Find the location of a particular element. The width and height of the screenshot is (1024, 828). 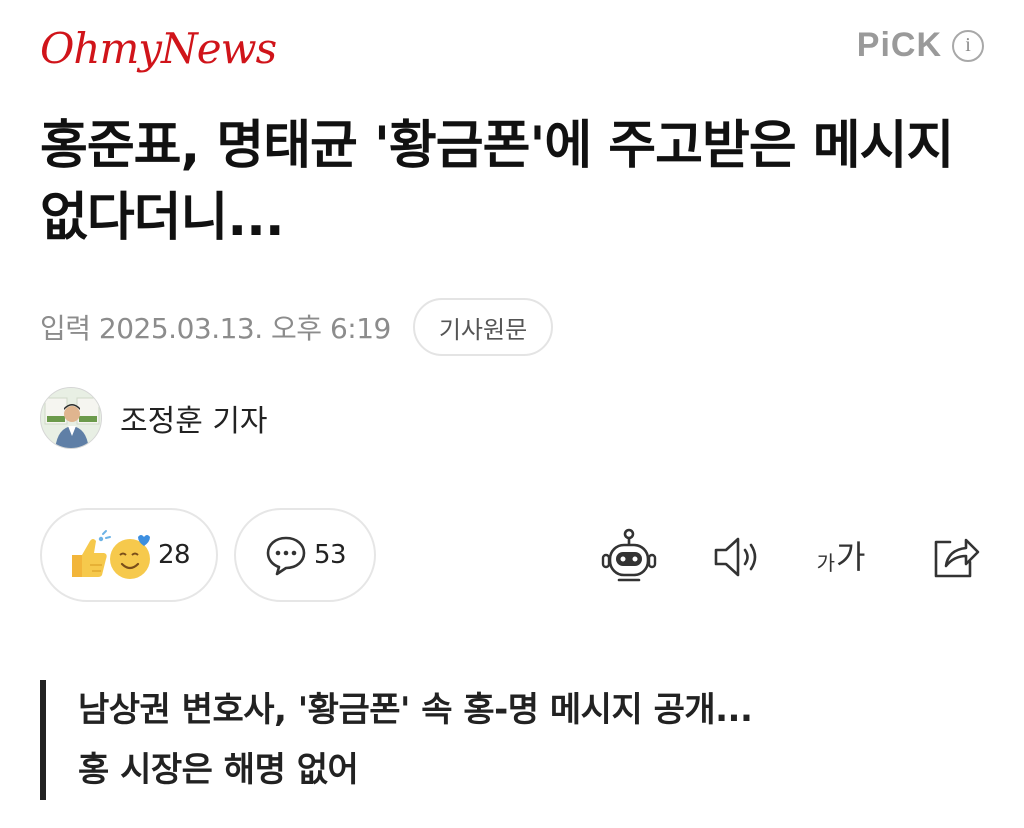

reporter-name: 조정훈 기자 is located at coordinates (194, 418).